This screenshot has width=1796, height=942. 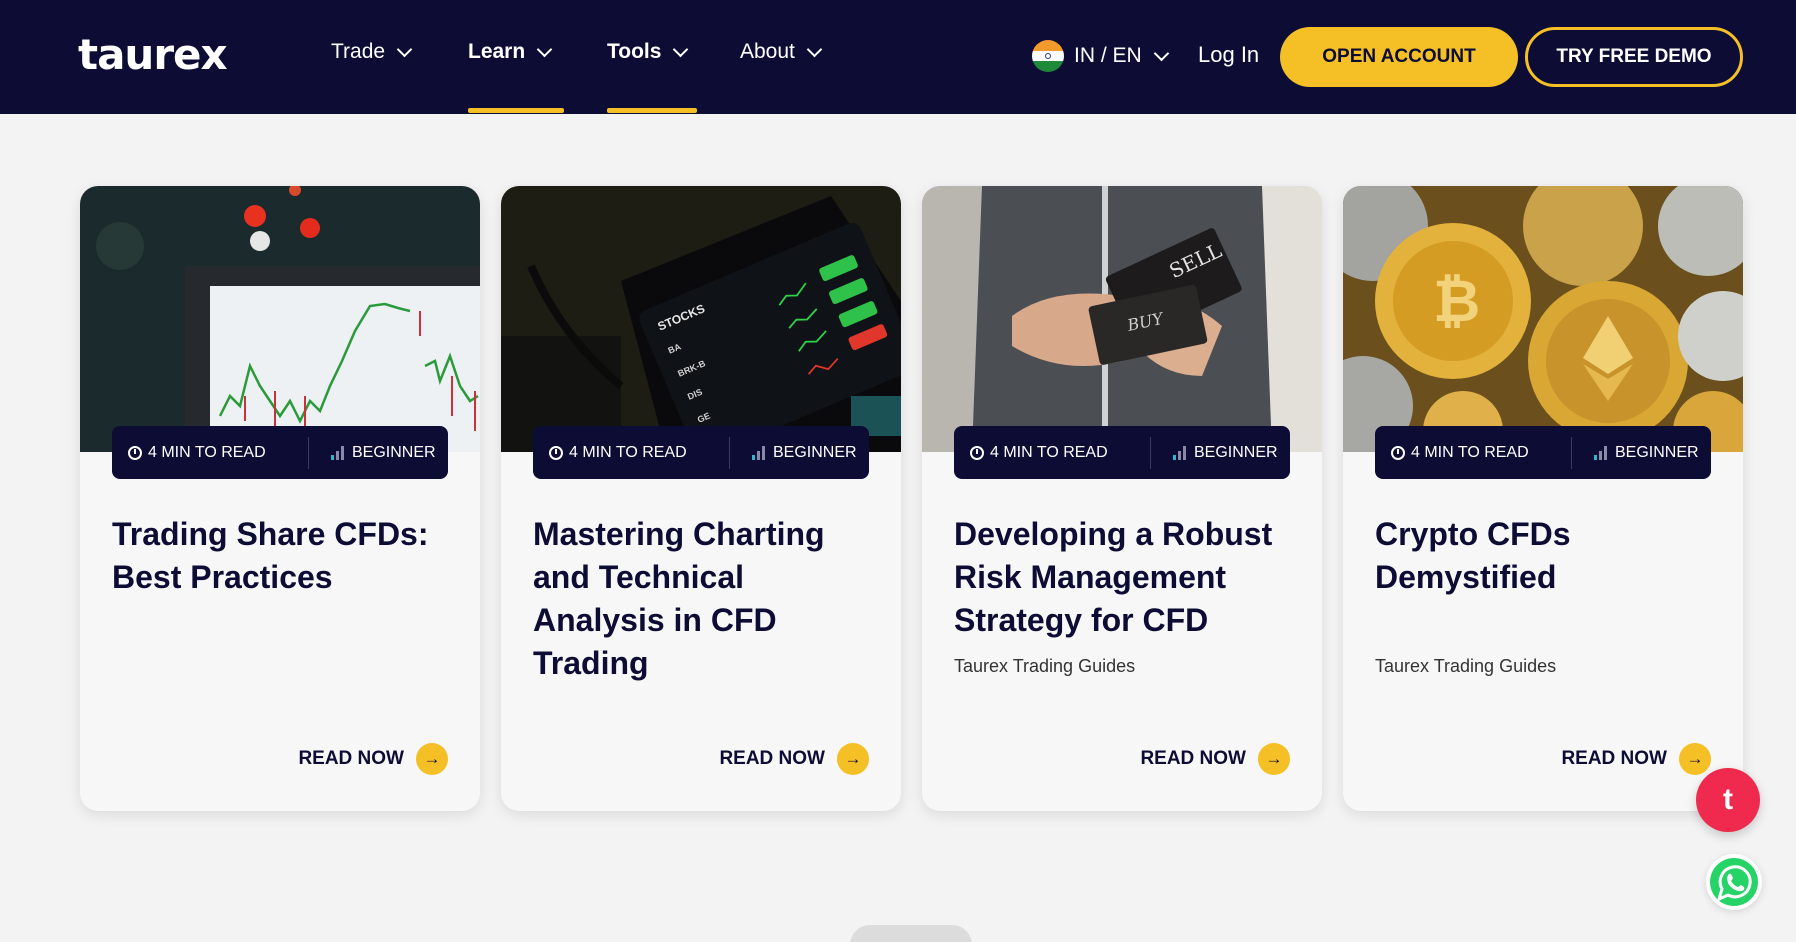 I want to click on nav-learn-active-underline, so click(x=516, y=110).